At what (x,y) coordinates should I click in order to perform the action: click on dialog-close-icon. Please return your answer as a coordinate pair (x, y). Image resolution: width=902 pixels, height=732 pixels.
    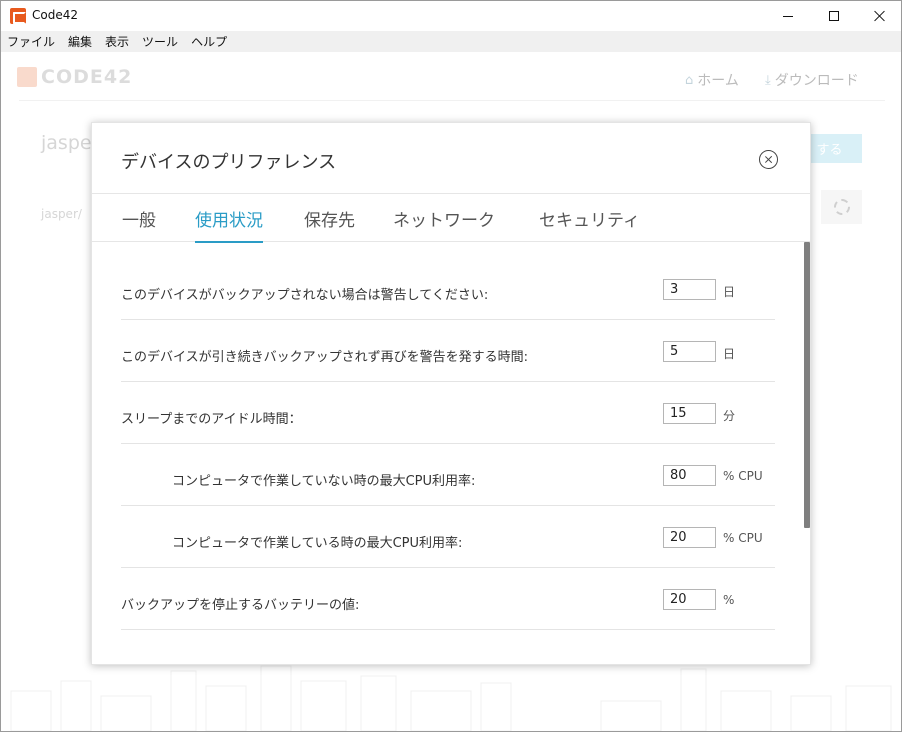
    Looking at the image, I should click on (768, 159).